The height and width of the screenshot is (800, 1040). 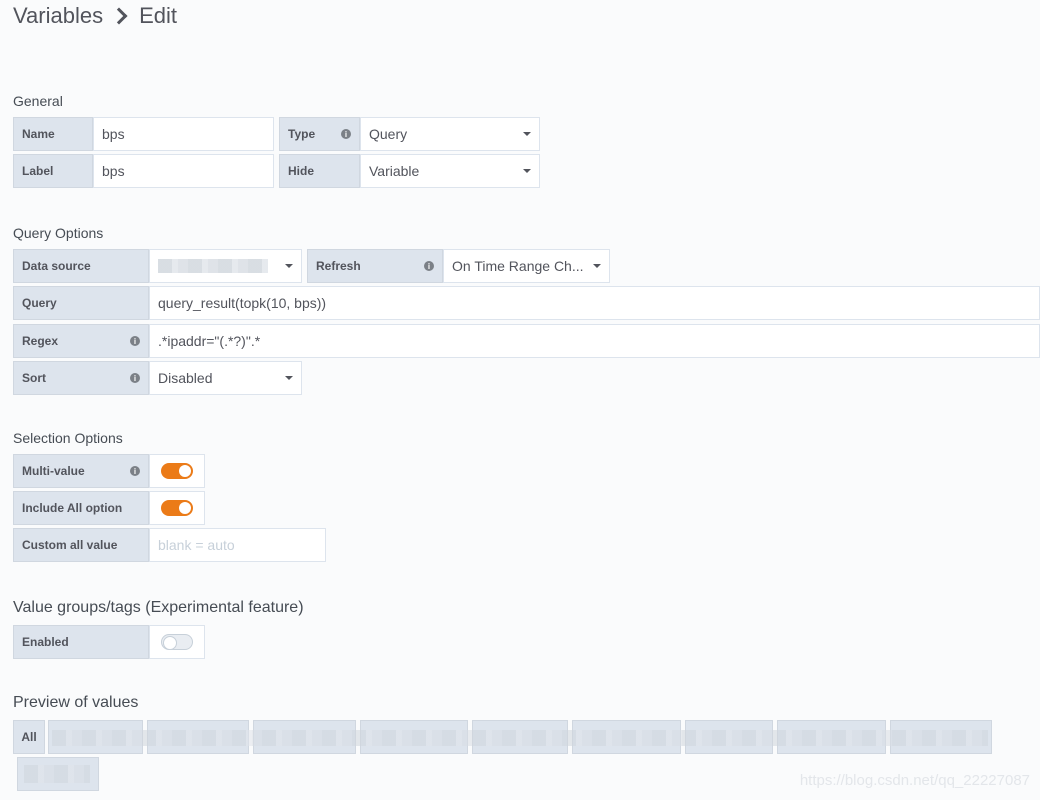 What do you see at coordinates (81, 266) in the screenshot?
I see `datasource-label: Data source` at bounding box center [81, 266].